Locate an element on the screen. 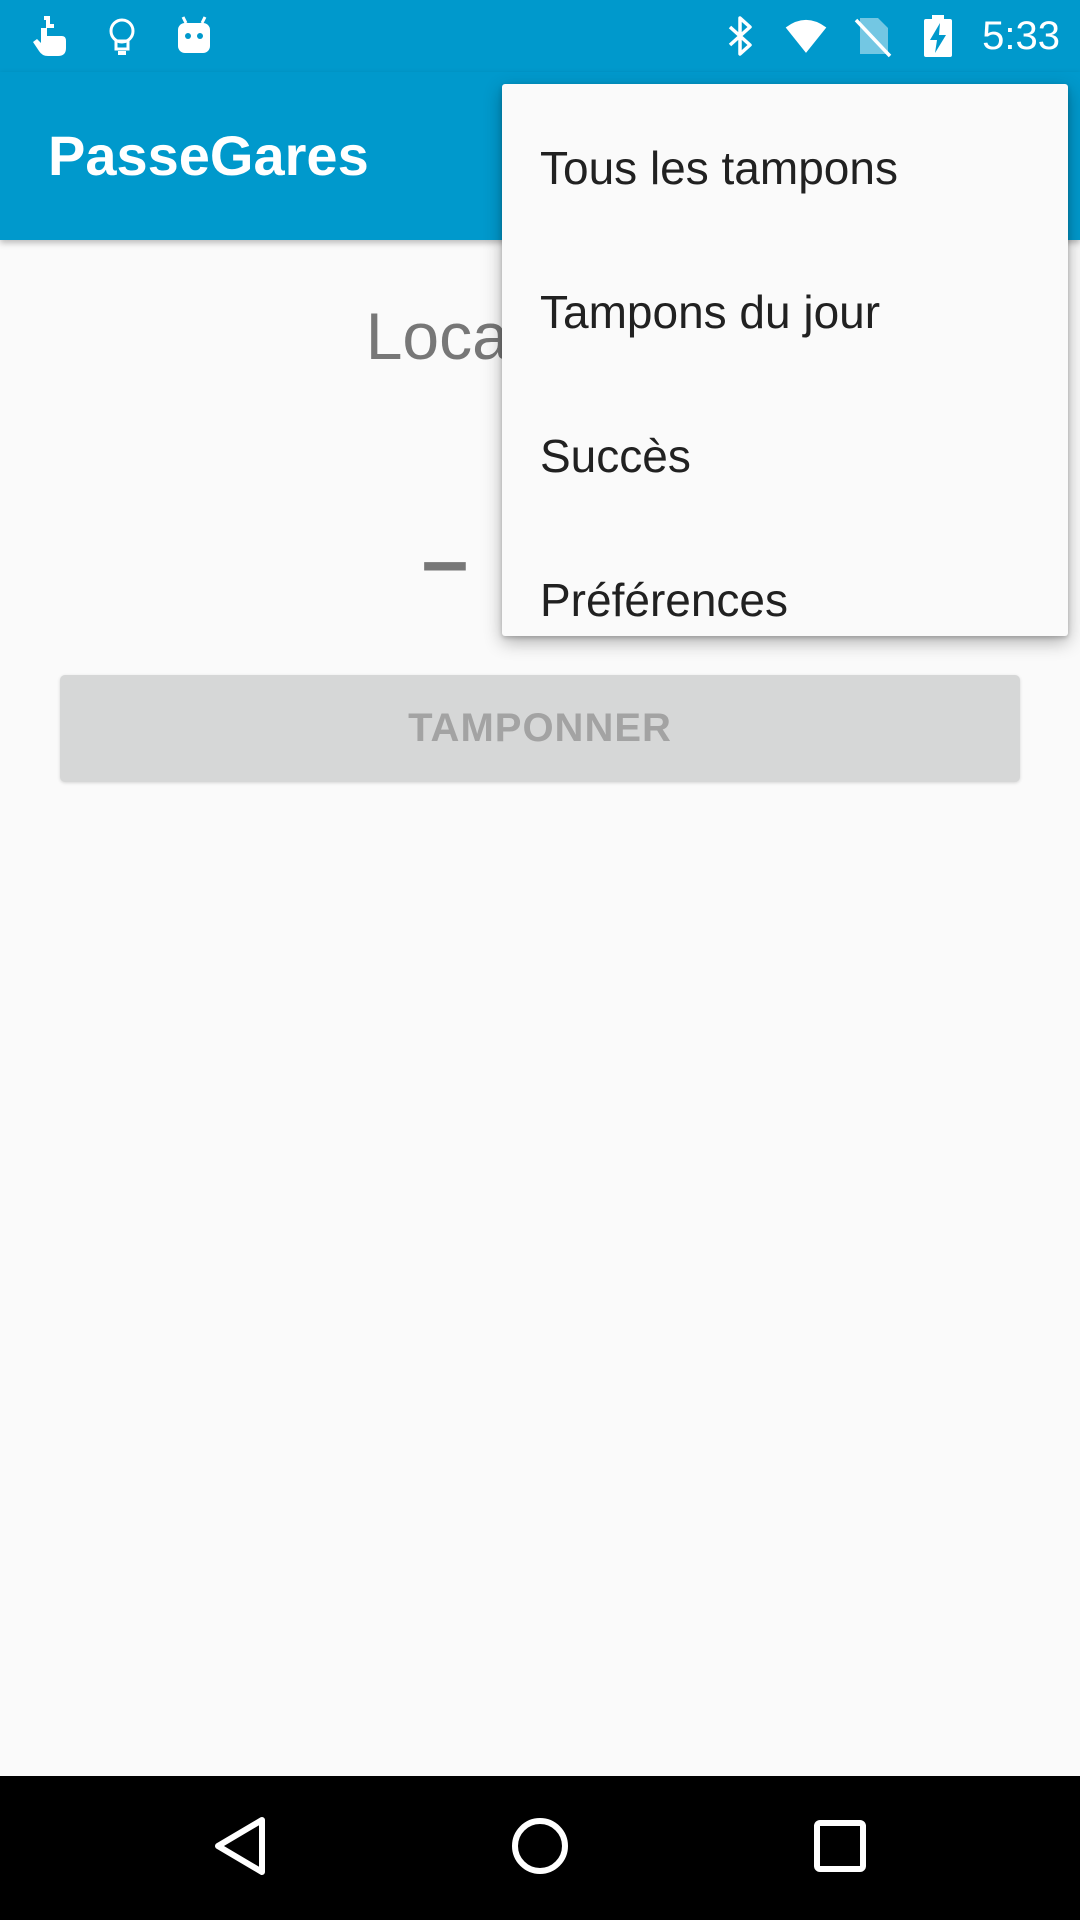 This screenshot has height=1920, width=1080. notification-icons is located at coordinates (122, 36).